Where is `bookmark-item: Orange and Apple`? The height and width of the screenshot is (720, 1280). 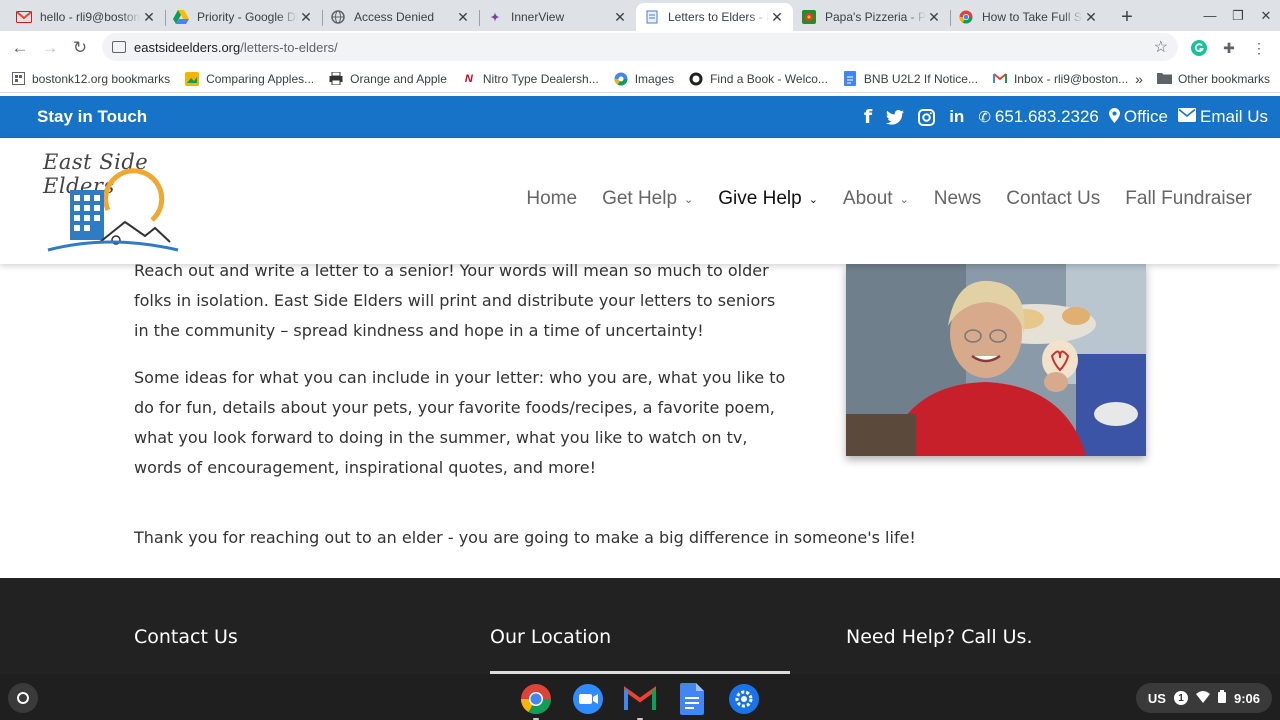
bookmark-item: Orange and Apple is located at coordinates (387, 79).